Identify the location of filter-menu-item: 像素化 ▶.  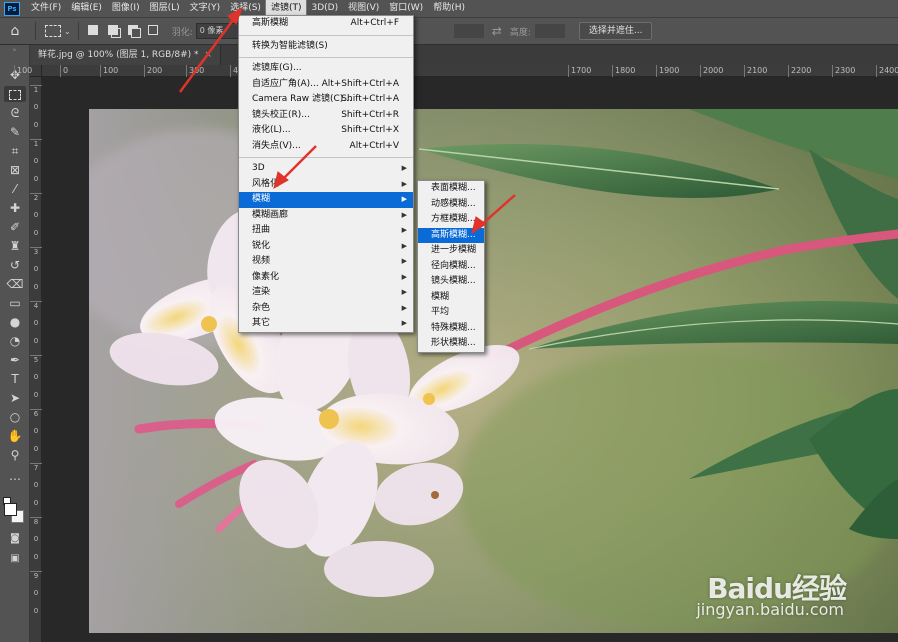
(326, 278).